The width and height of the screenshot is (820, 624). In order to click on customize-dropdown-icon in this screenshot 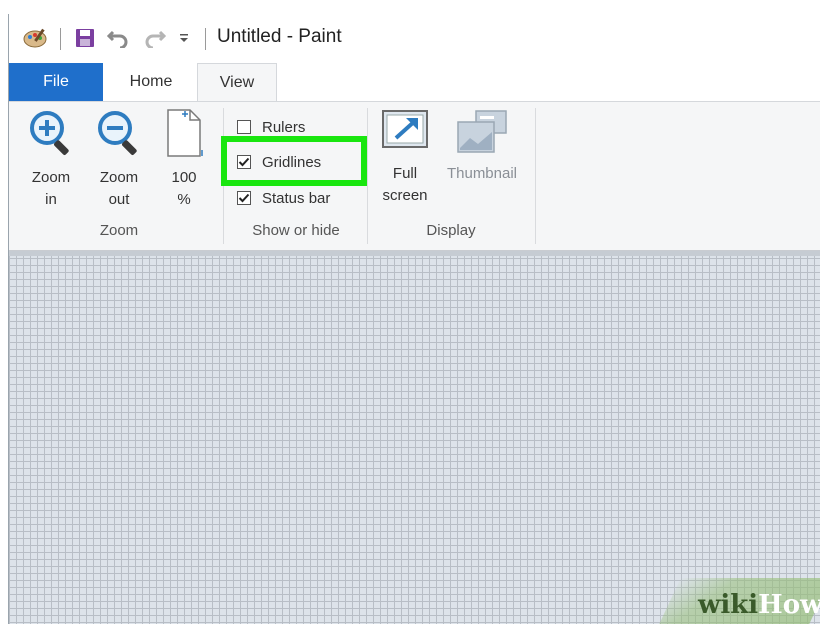, I will do `click(184, 38)`.